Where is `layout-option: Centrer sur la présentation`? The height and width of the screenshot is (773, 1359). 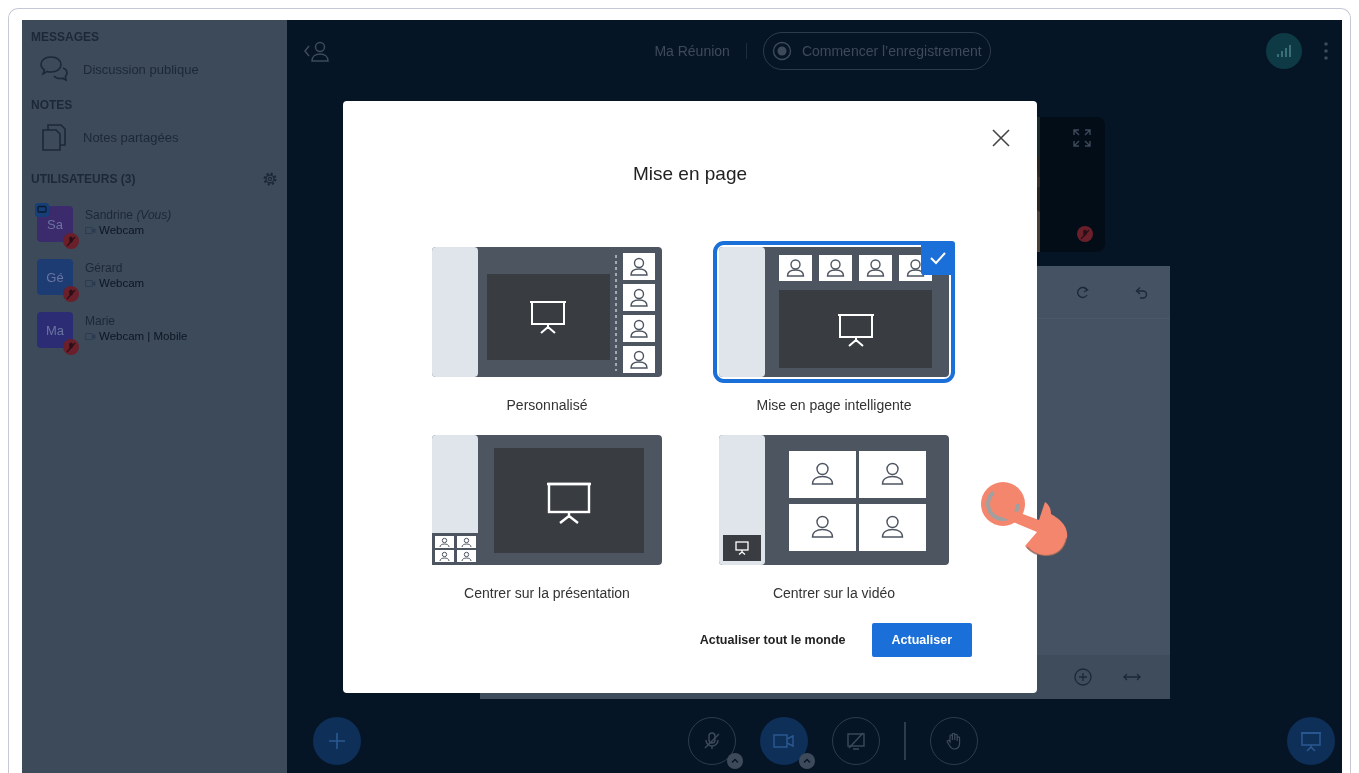 layout-option: Centrer sur la présentation is located at coordinates (547, 518).